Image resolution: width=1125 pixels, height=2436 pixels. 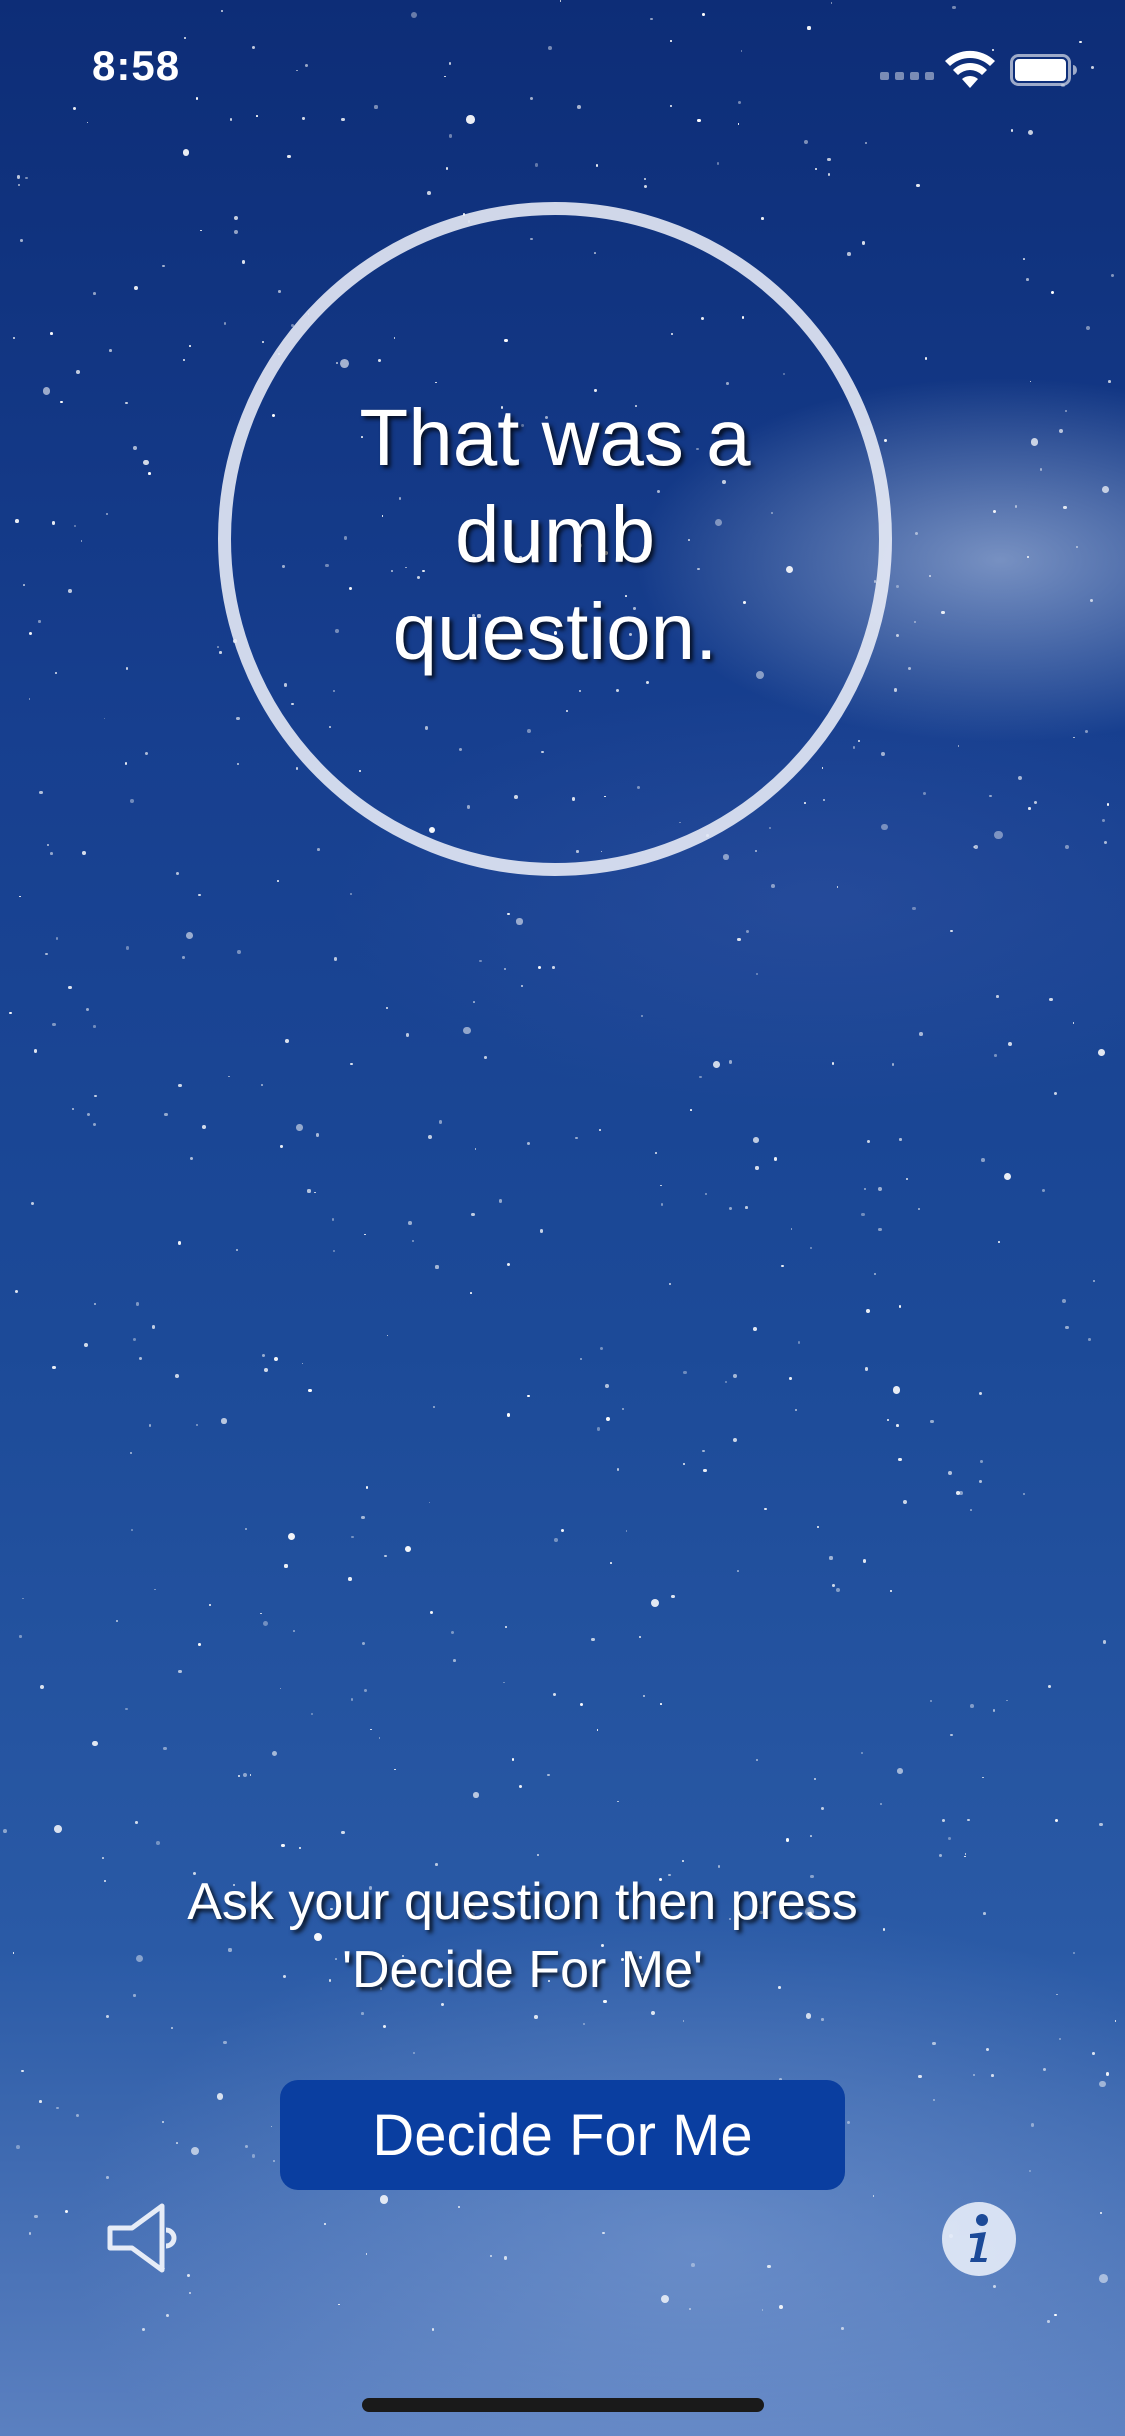 I want to click on info-icon, so click(x=979, y=2239).